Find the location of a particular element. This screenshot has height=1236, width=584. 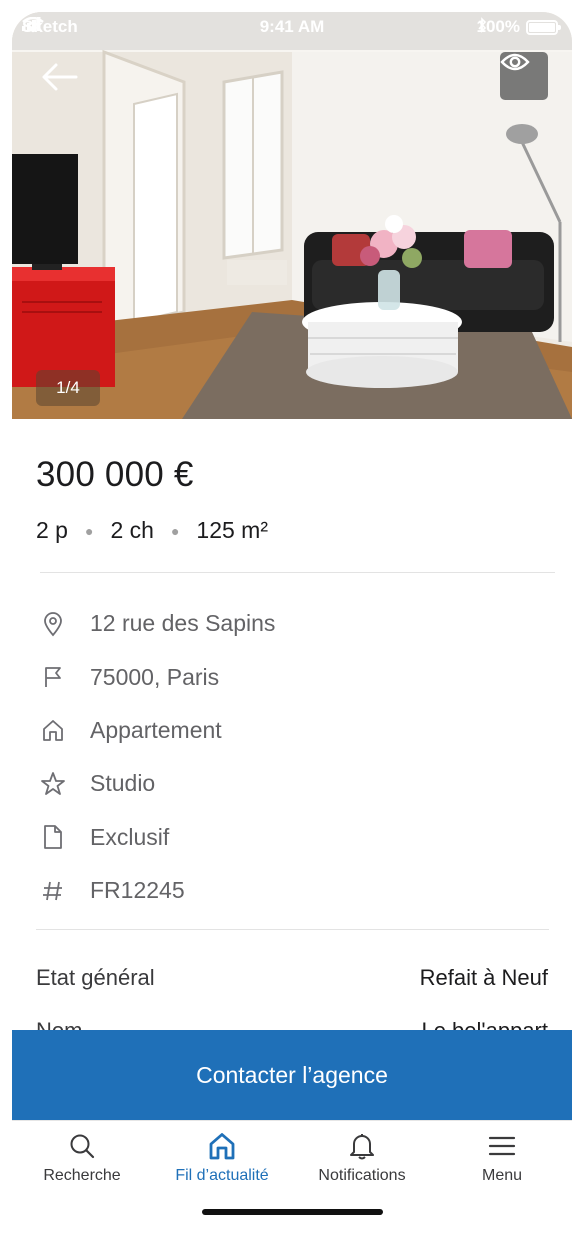

hash-icon is located at coordinates (53, 891).